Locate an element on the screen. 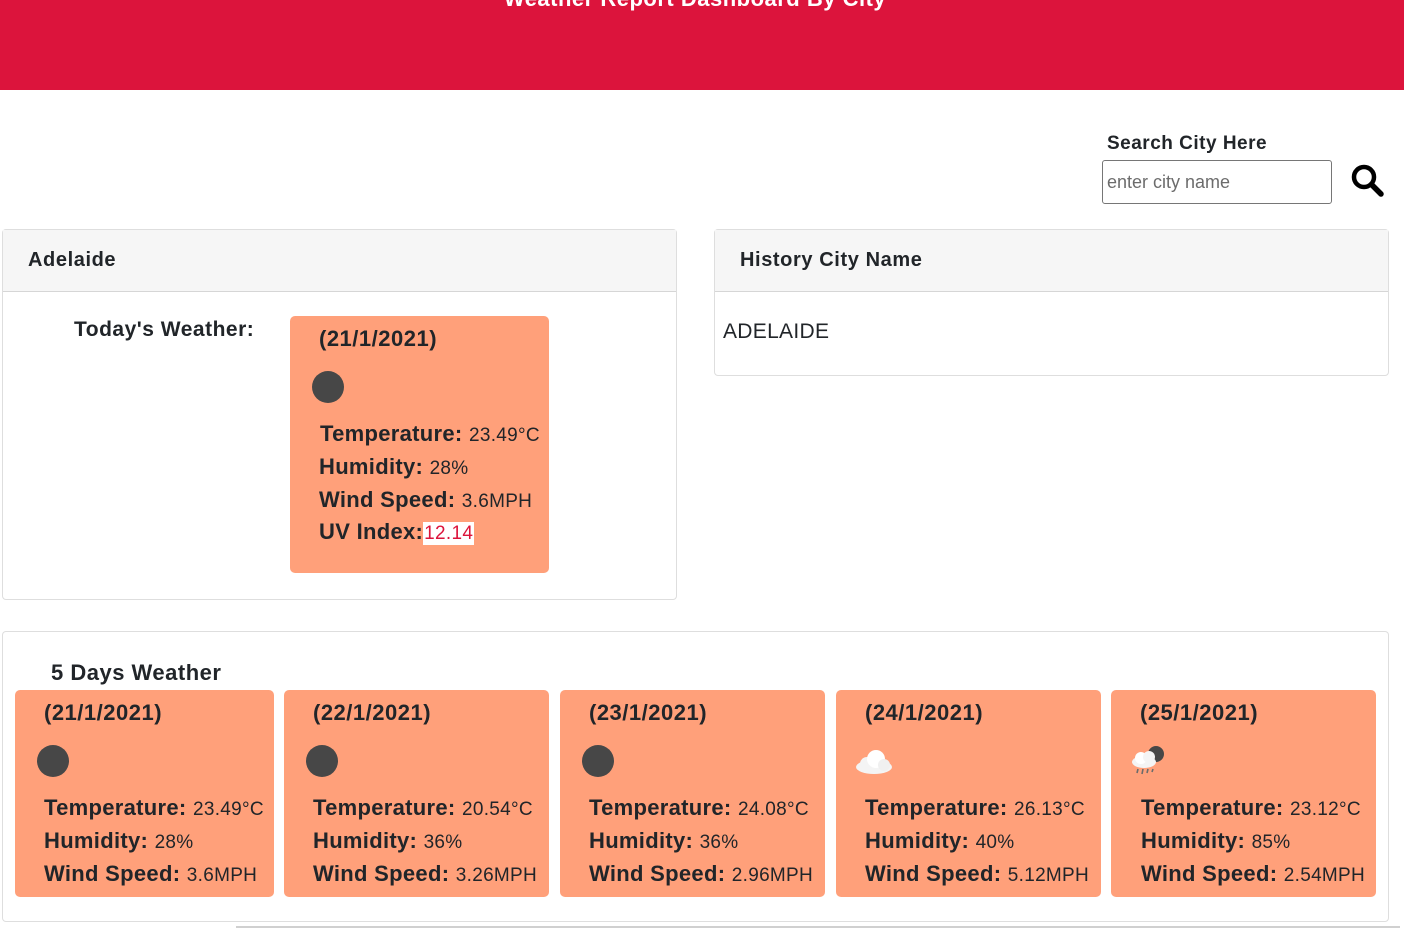  search-input is located at coordinates (1217, 182).